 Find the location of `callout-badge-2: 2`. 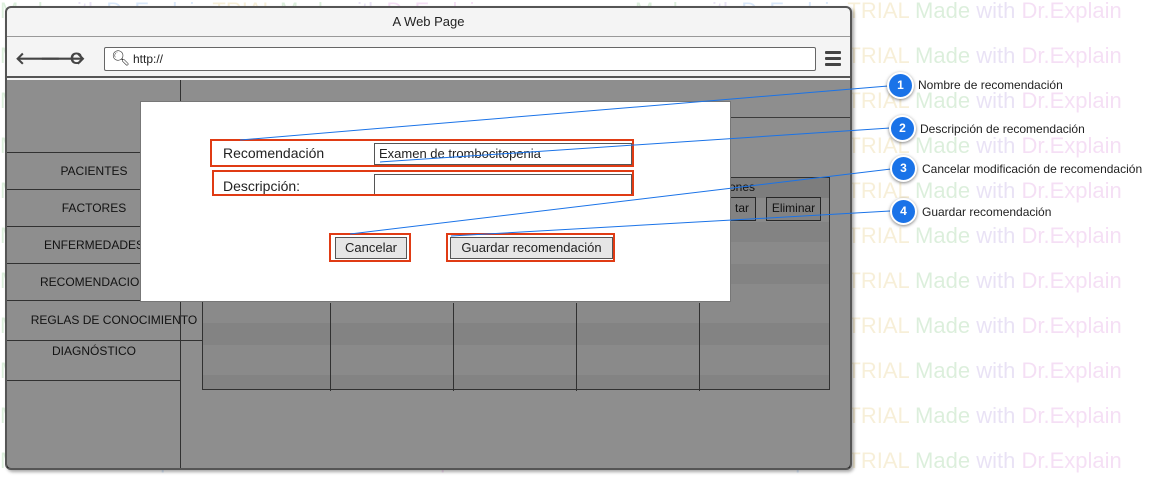

callout-badge-2: 2 is located at coordinates (902, 128).